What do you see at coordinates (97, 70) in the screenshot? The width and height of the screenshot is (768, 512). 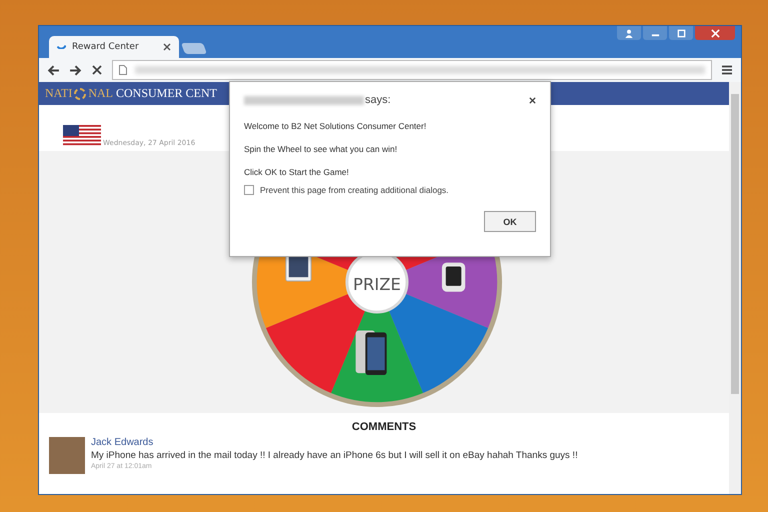 I see `stop-icon` at bounding box center [97, 70].